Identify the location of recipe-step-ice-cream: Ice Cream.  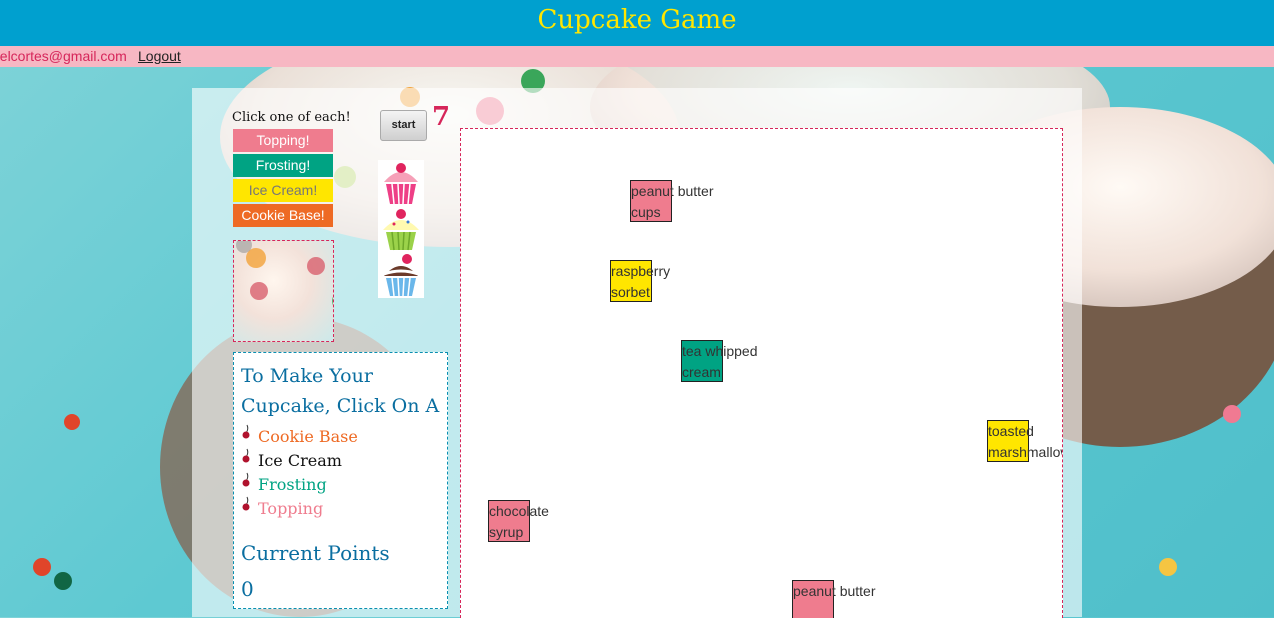
(299, 460).